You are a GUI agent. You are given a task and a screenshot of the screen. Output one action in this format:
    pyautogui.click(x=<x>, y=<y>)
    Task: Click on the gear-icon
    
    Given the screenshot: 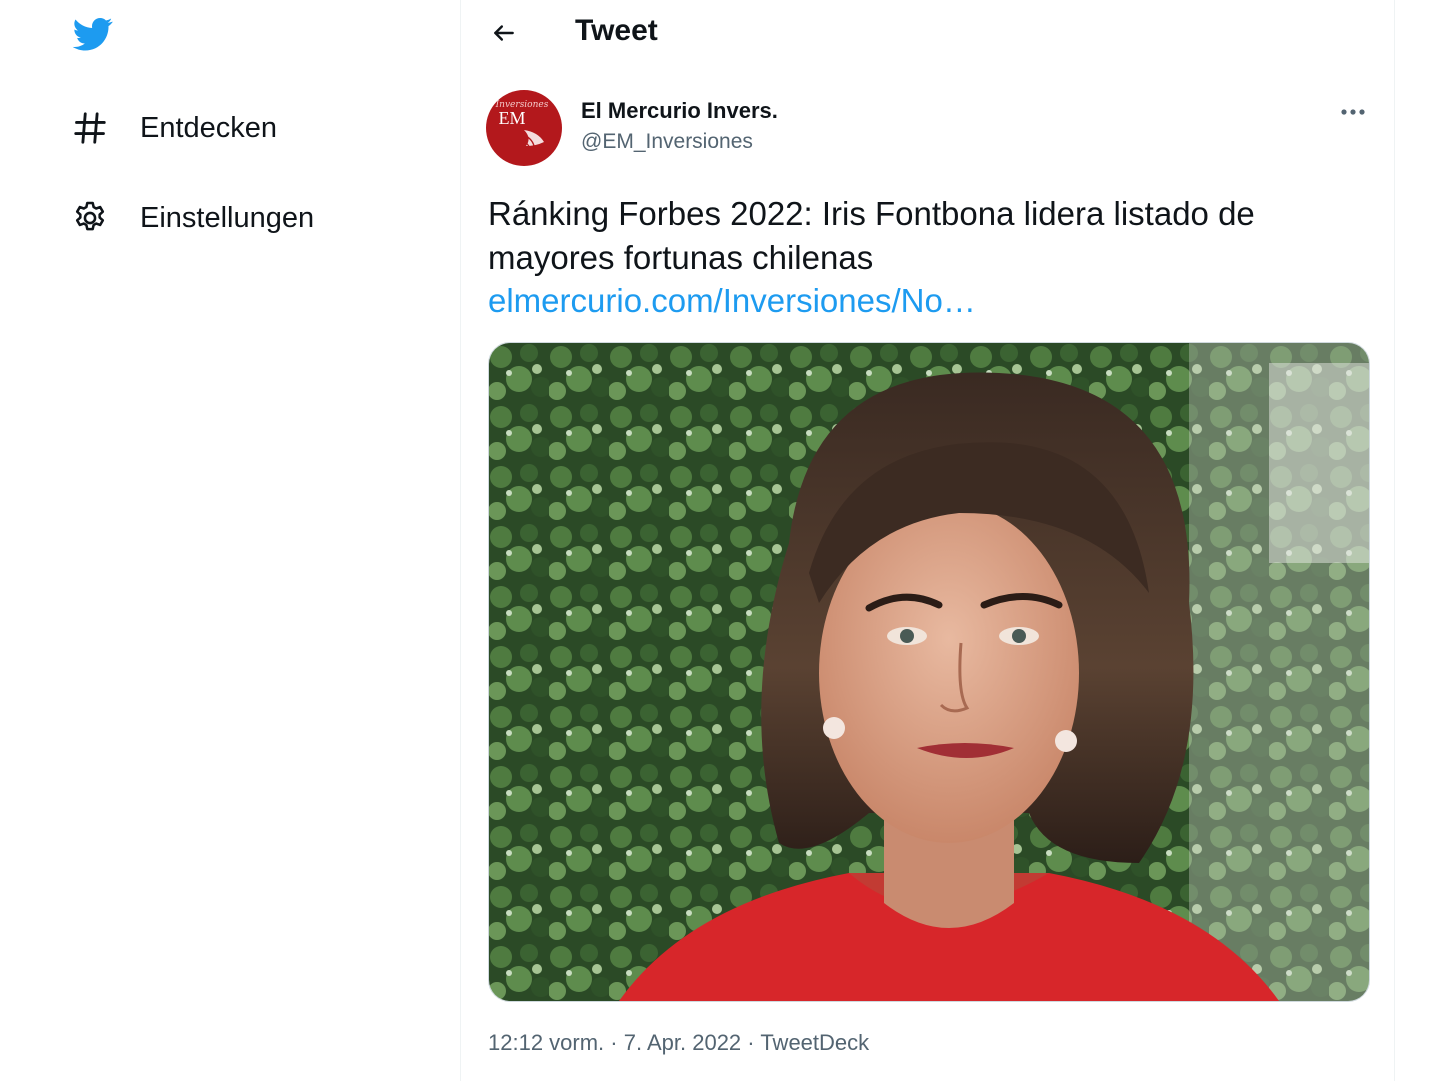 What is the action you would take?
    pyautogui.click(x=90, y=218)
    